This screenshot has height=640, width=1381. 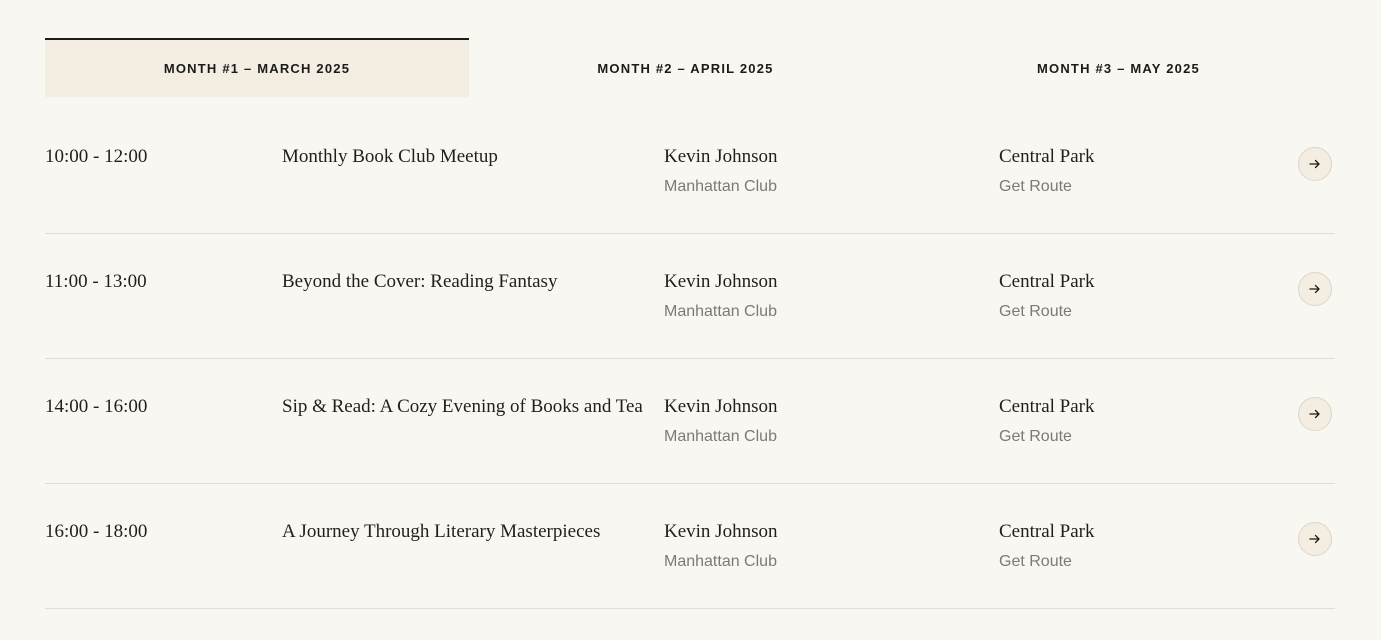 I want to click on event-time: 14:00 - 16:00, so click(x=96, y=406).